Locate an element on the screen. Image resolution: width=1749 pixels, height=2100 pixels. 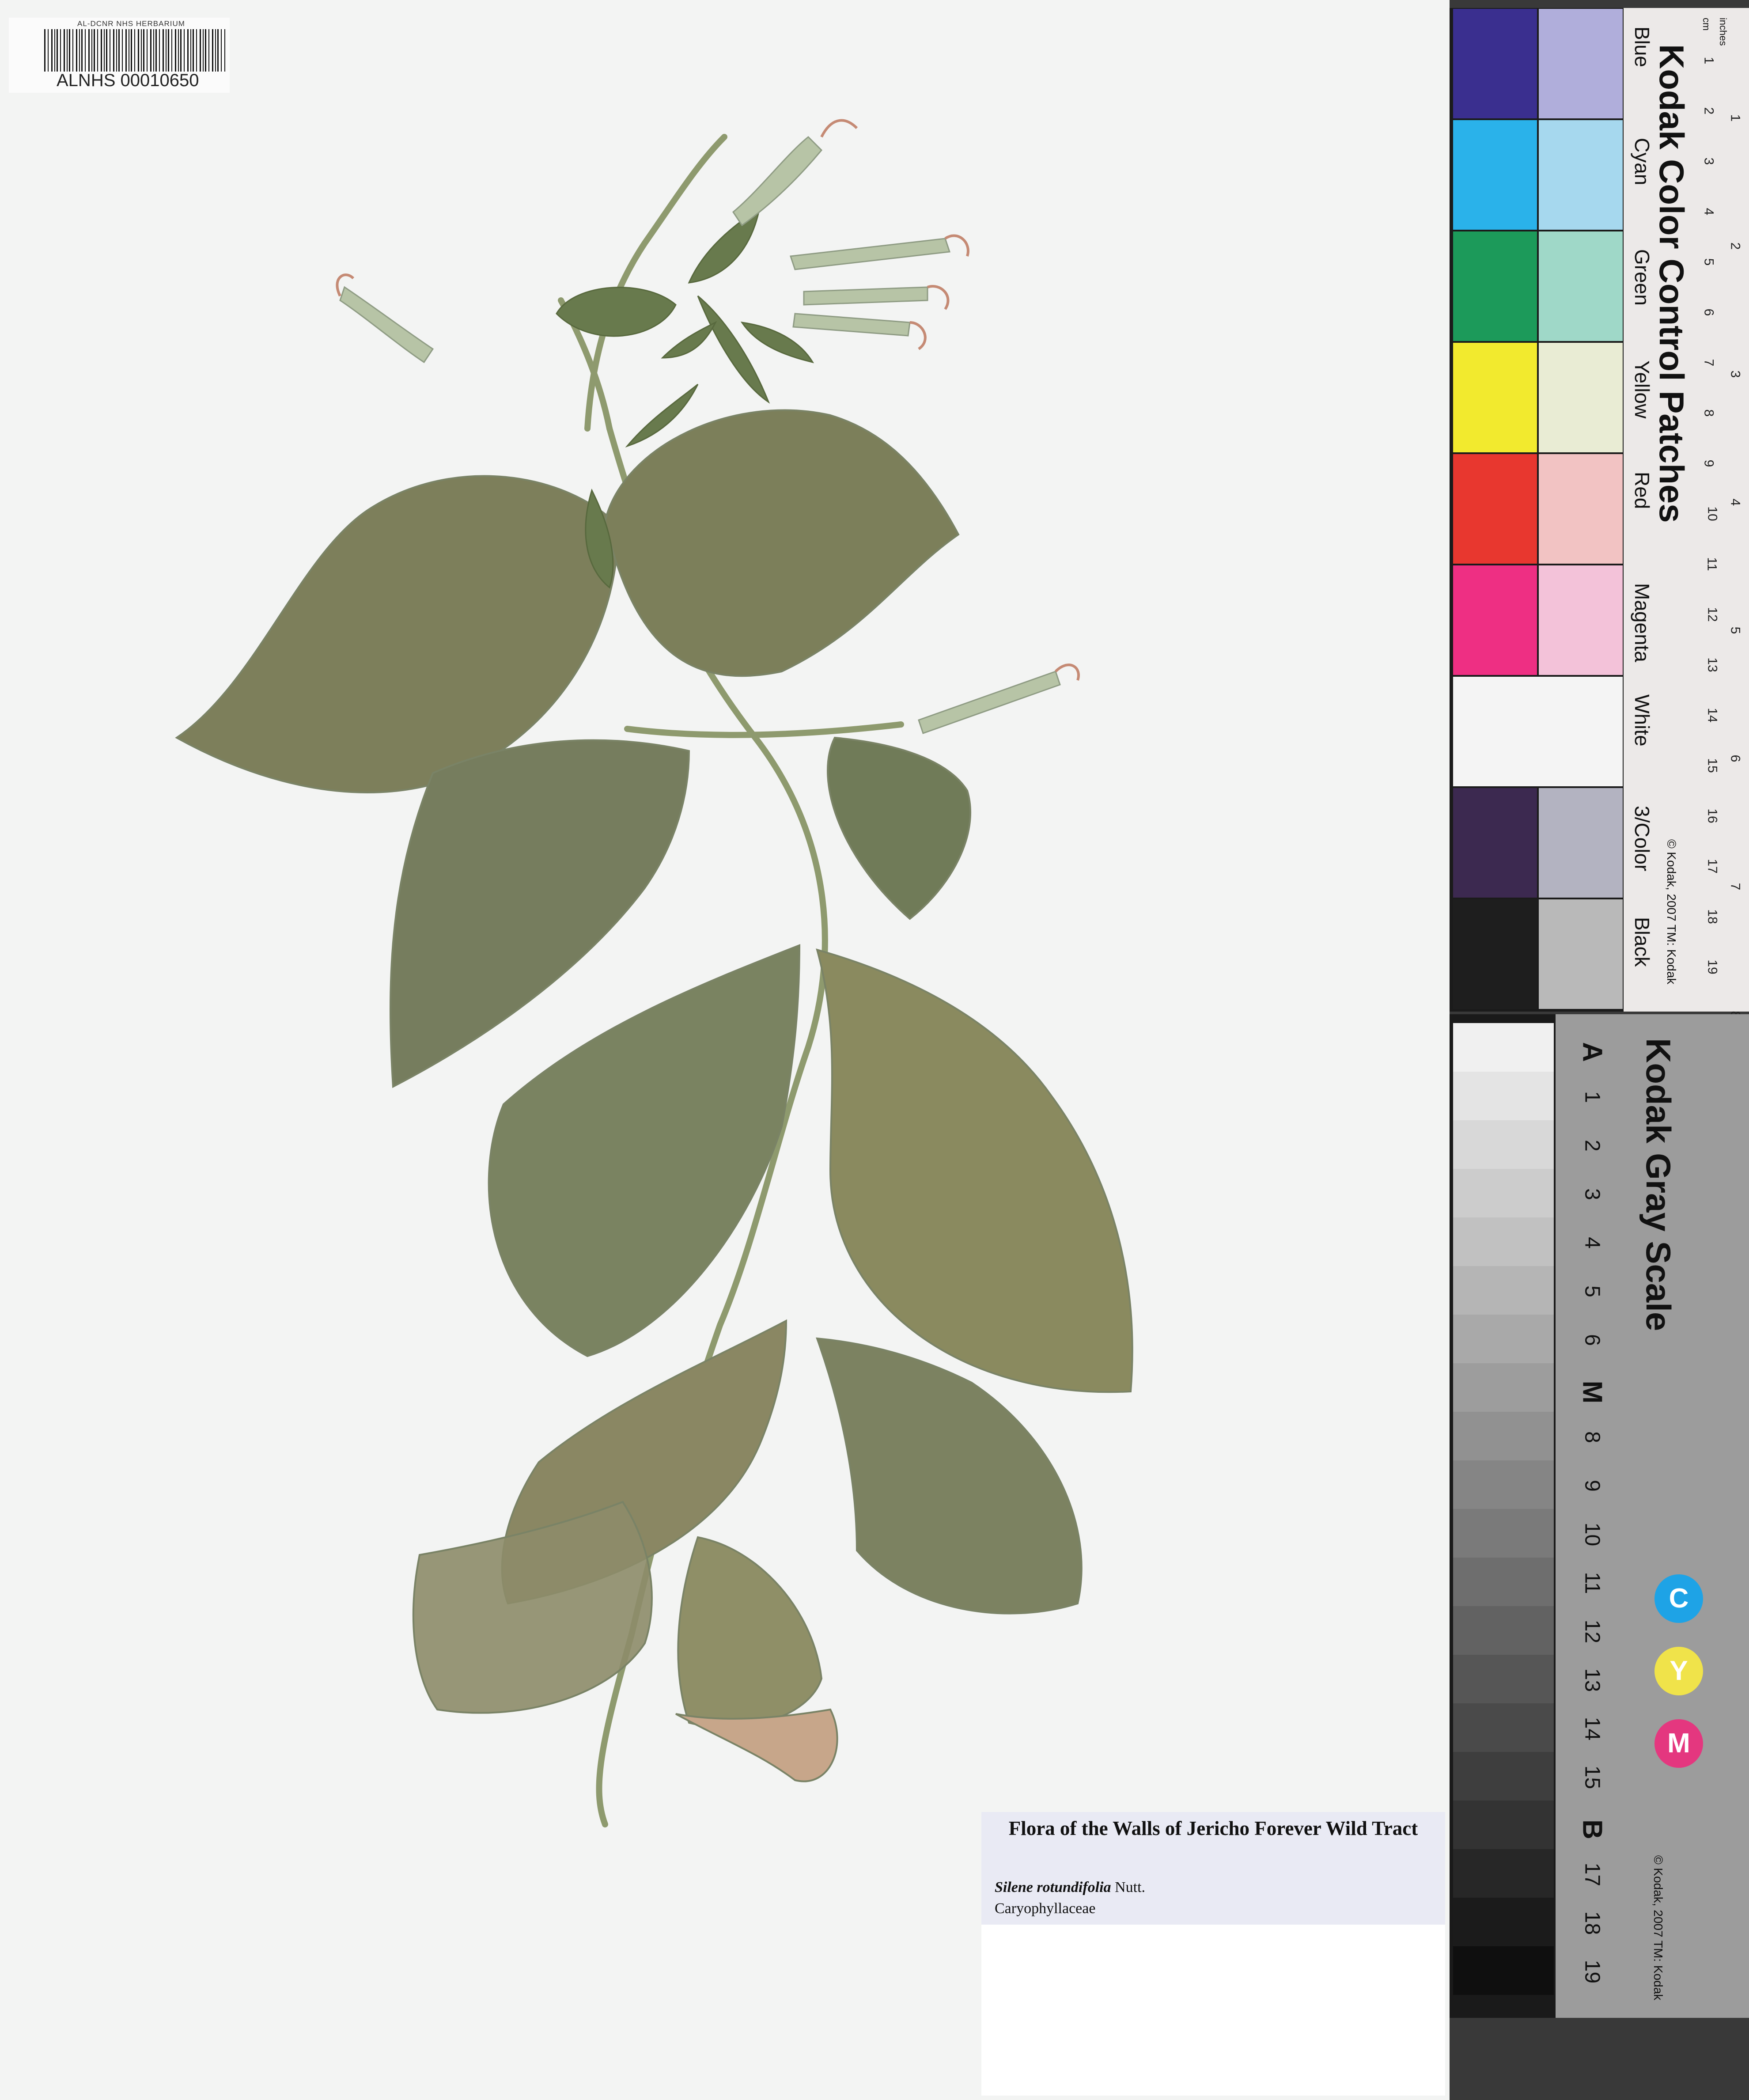
gray-step-label: 9 is located at coordinates (1592, 1486).